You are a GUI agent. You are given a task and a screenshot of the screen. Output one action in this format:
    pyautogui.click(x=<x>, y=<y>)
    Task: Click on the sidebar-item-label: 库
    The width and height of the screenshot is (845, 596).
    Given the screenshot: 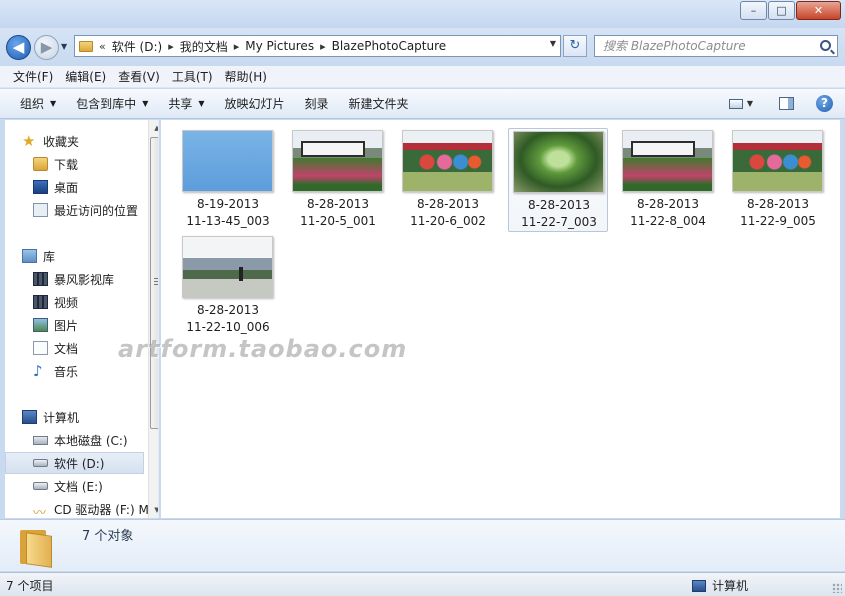 What is the action you would take?
    pyautogui.click(x=49, y=256)
    